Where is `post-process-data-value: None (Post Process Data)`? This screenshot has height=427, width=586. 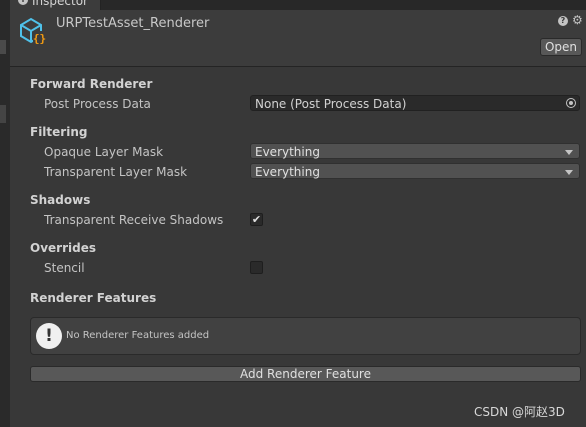
post-process-data-value: None (Post Process Data) is located at coordinates (331, 104).